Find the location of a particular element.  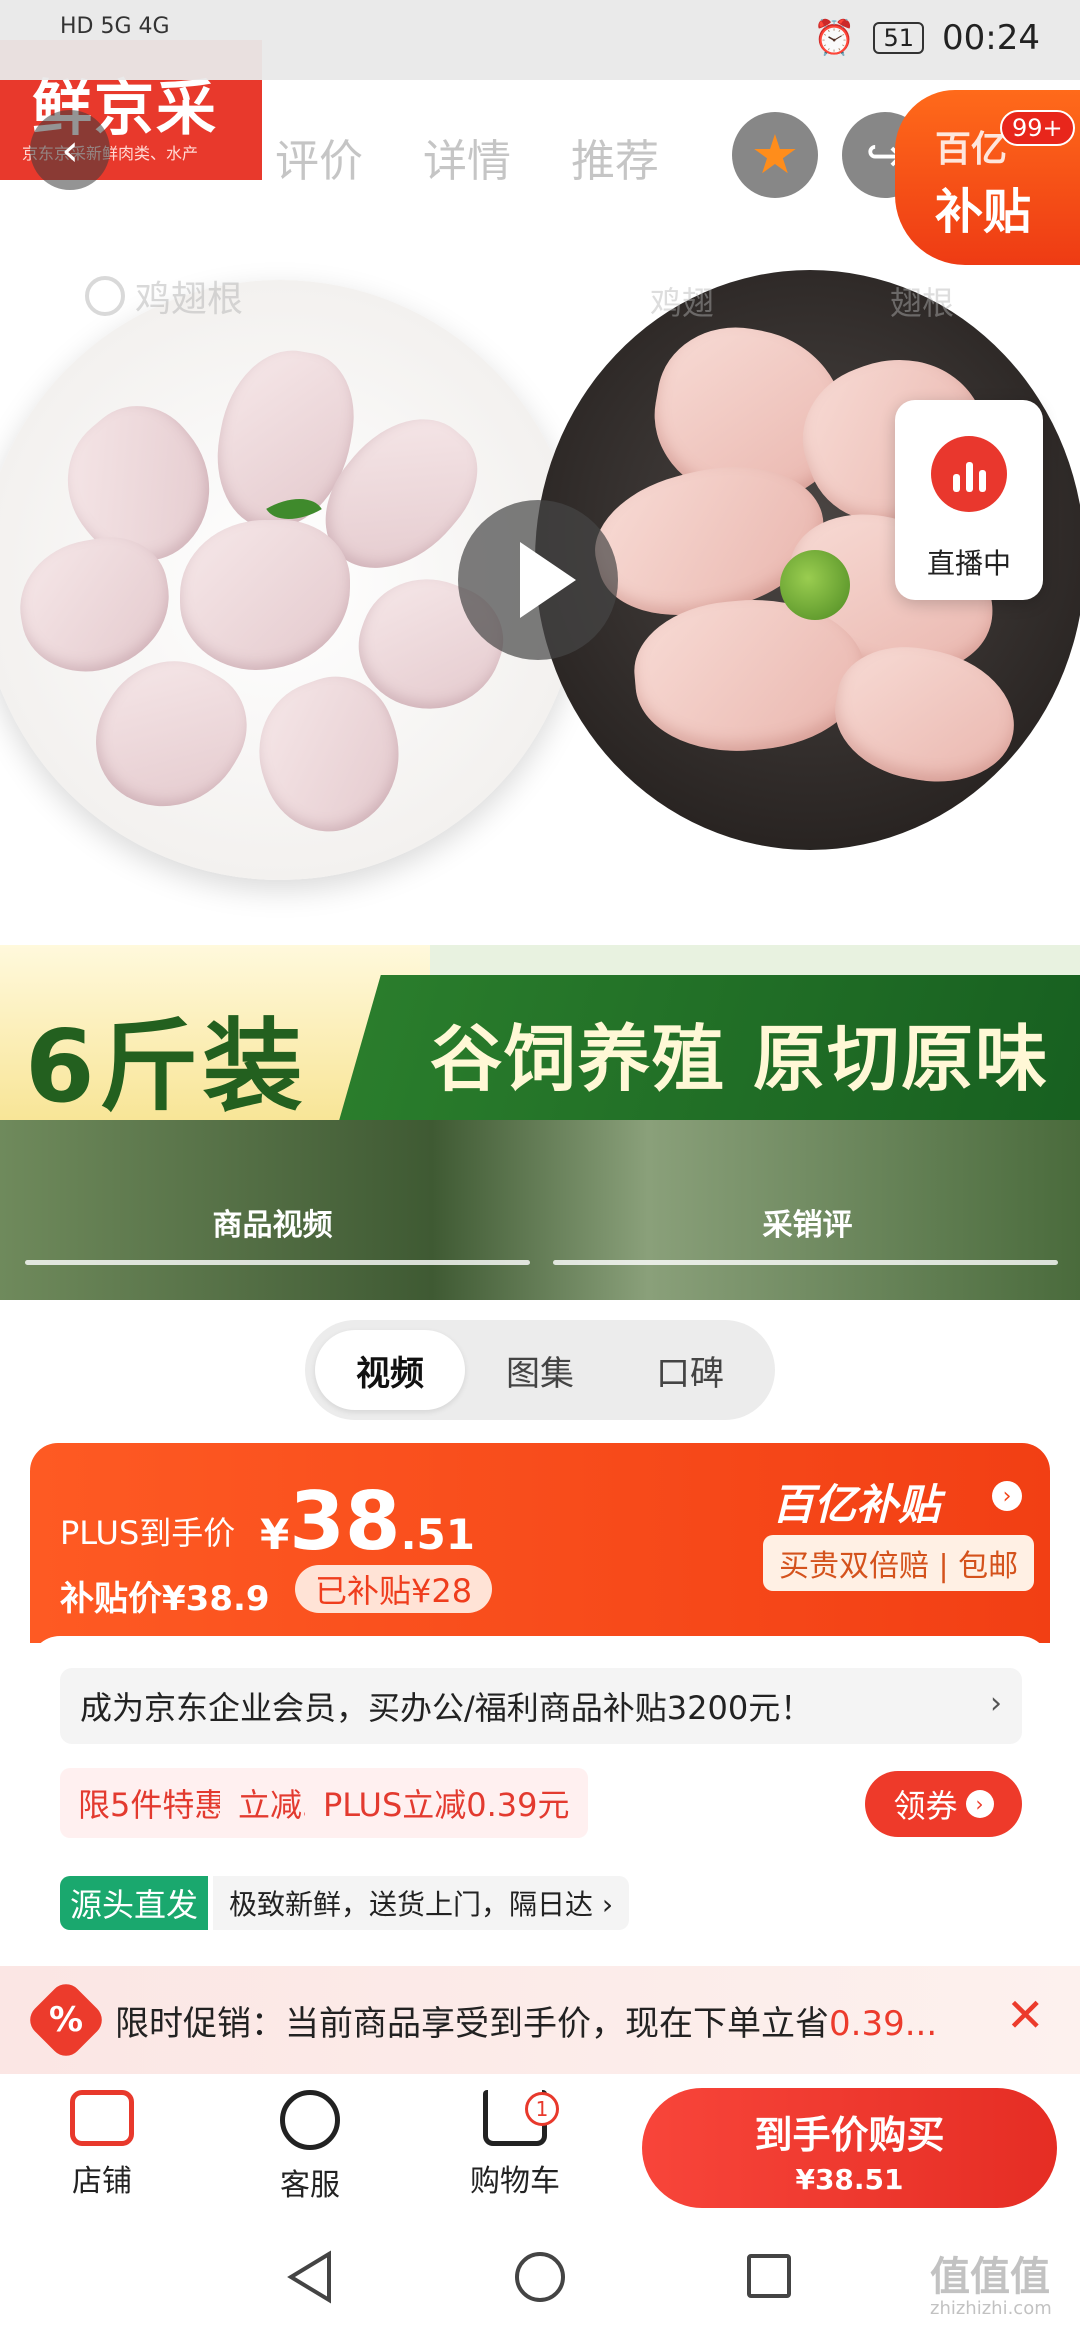

tab-buyer-review: 采销评 is located at coordinates (807, 1222).